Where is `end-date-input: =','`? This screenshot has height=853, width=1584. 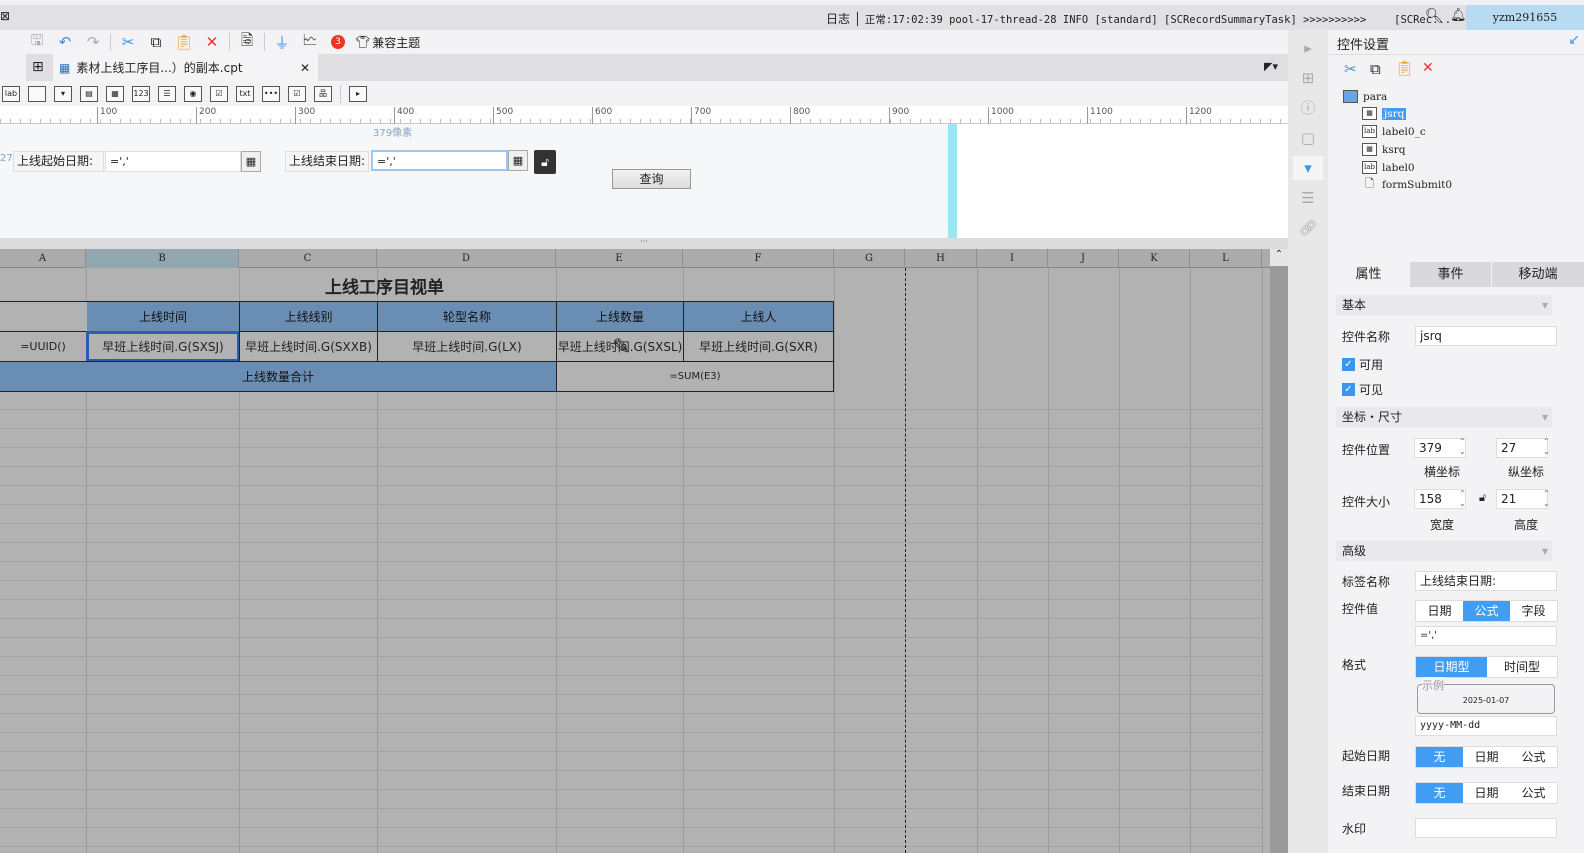
end-date-input: =',' is located at coordinates (439, 160).